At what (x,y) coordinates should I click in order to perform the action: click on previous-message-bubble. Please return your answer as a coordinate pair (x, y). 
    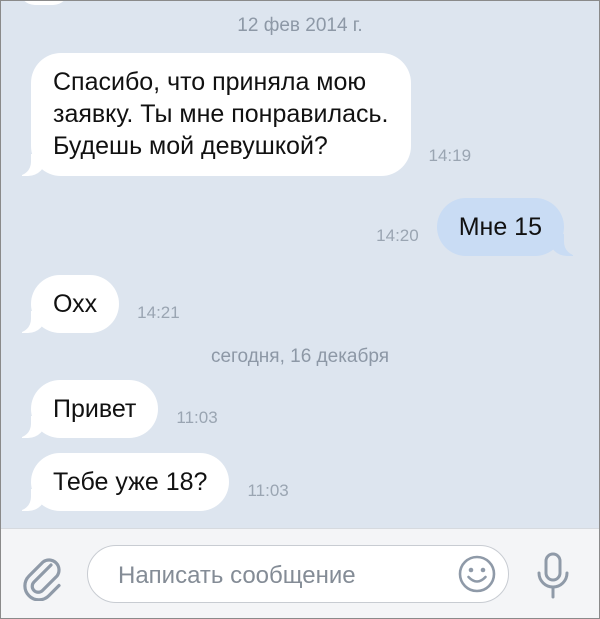
    Looking at the image, I should click on (44, 3).